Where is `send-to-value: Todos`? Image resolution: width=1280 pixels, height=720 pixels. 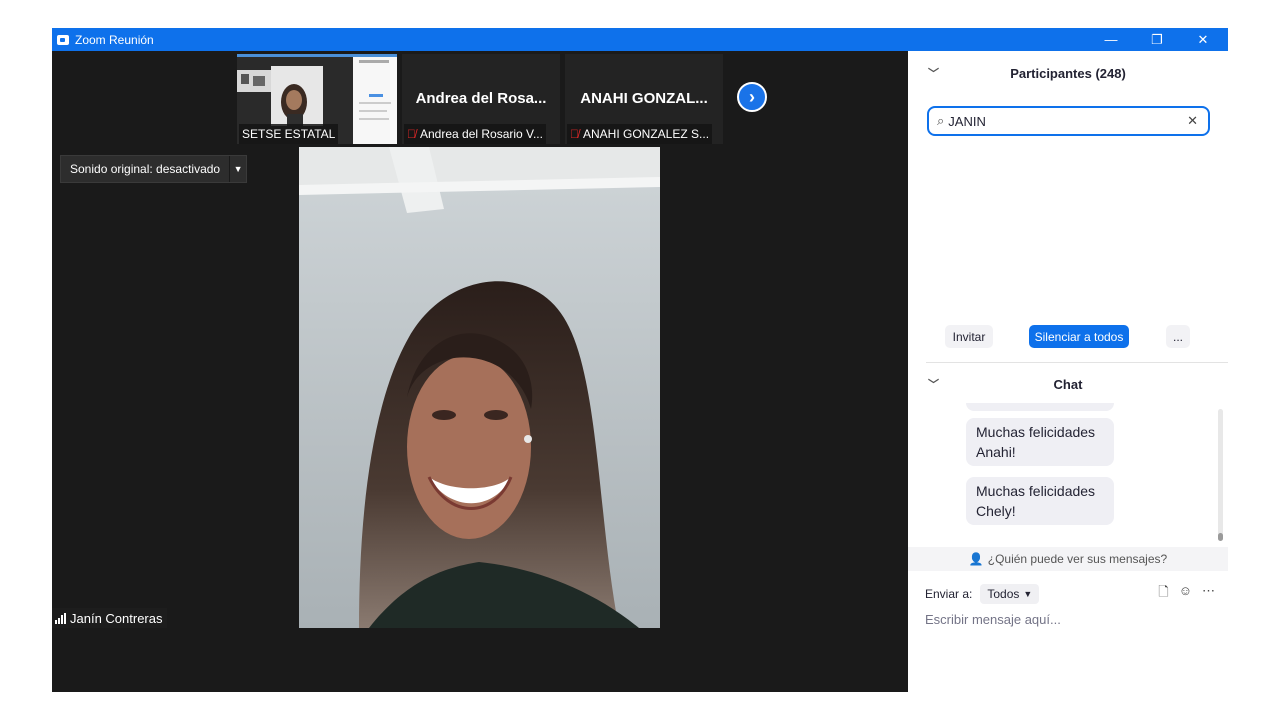 send-to-value: Todos is located at coordinates (1003, 594).